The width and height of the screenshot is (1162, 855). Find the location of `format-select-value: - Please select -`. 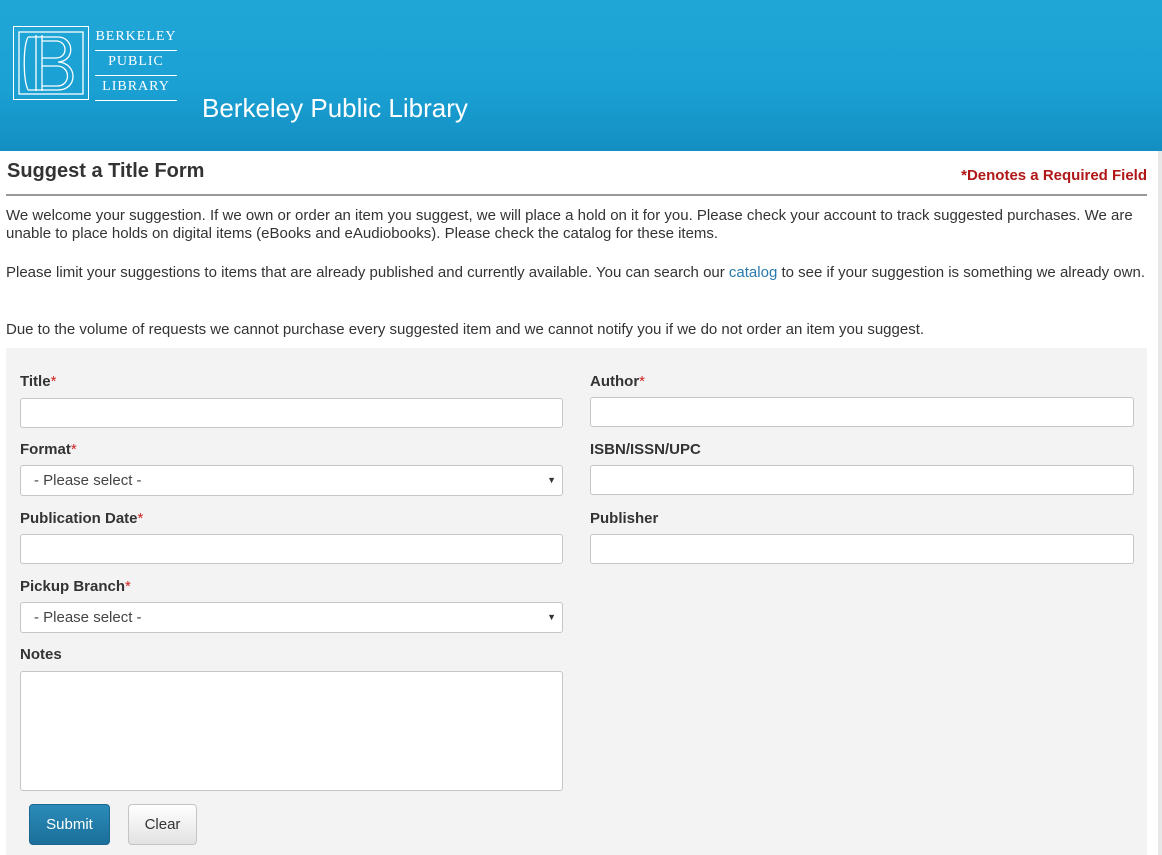

format-select-value: - Please select - is located at coordinates (88, 480).